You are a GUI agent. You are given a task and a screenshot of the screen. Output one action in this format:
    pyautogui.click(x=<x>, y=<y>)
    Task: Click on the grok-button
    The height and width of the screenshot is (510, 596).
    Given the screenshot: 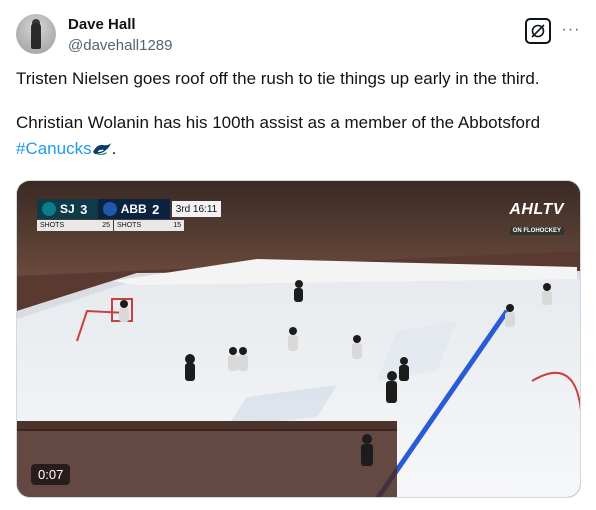 What is the action you would take?
    pyautogui.click(x=538, y=31)
    